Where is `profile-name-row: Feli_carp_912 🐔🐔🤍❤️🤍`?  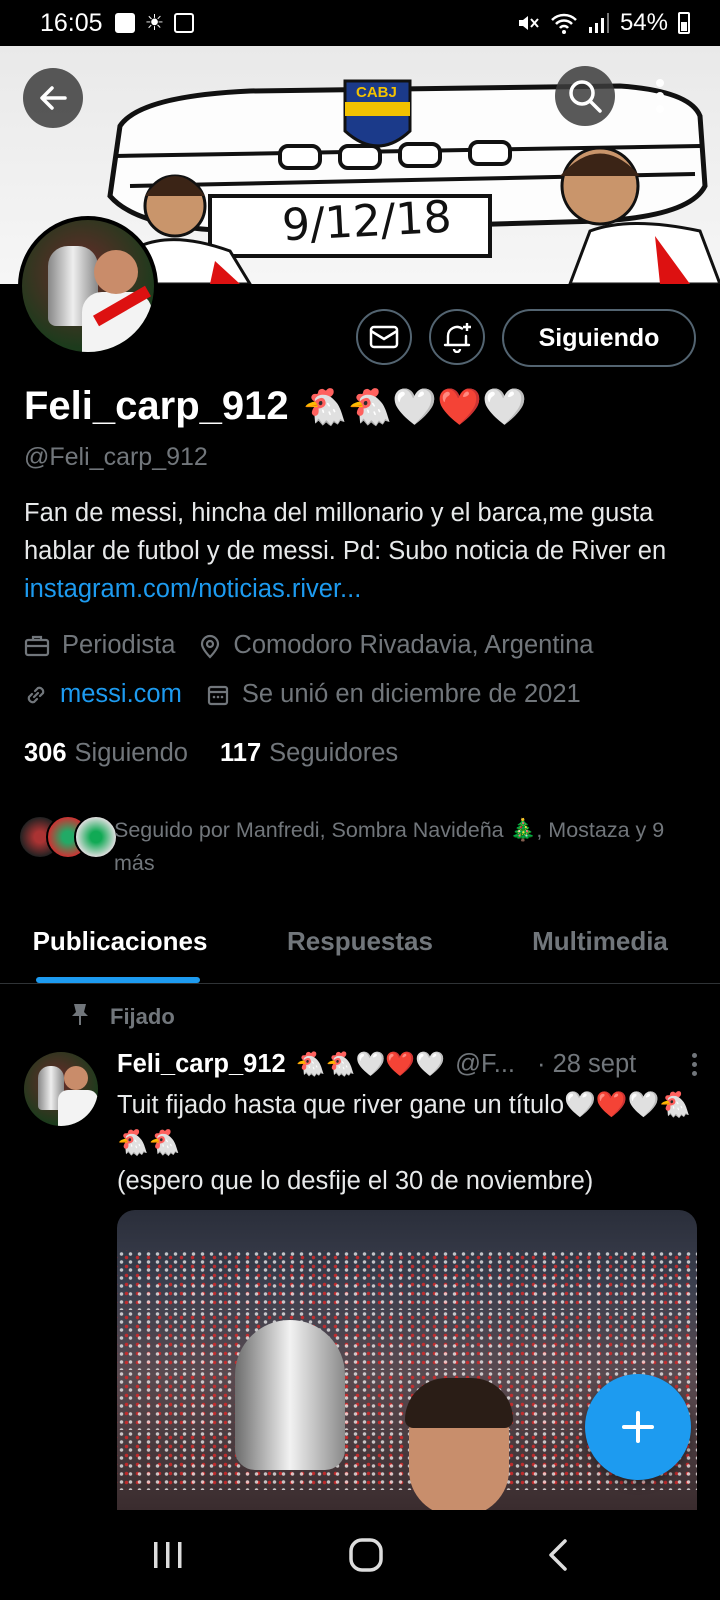
profile-name-row: Feli_carp_912 🐔🐔🤍❤️🤍 is located at coordinates (275, 406).